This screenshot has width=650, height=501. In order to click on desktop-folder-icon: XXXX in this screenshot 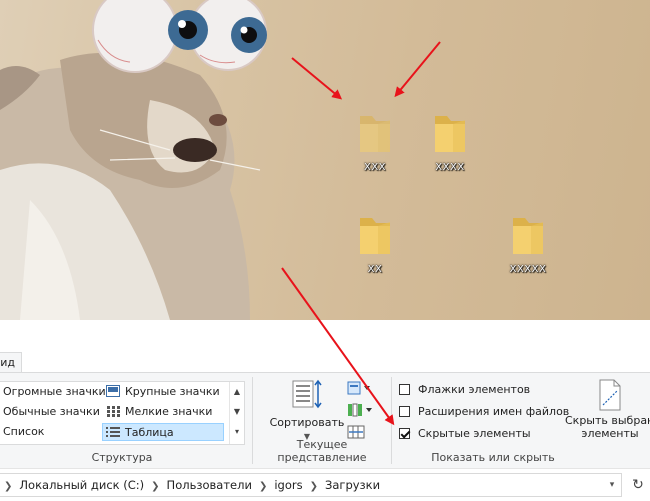, I will do `click(450, 142)`.